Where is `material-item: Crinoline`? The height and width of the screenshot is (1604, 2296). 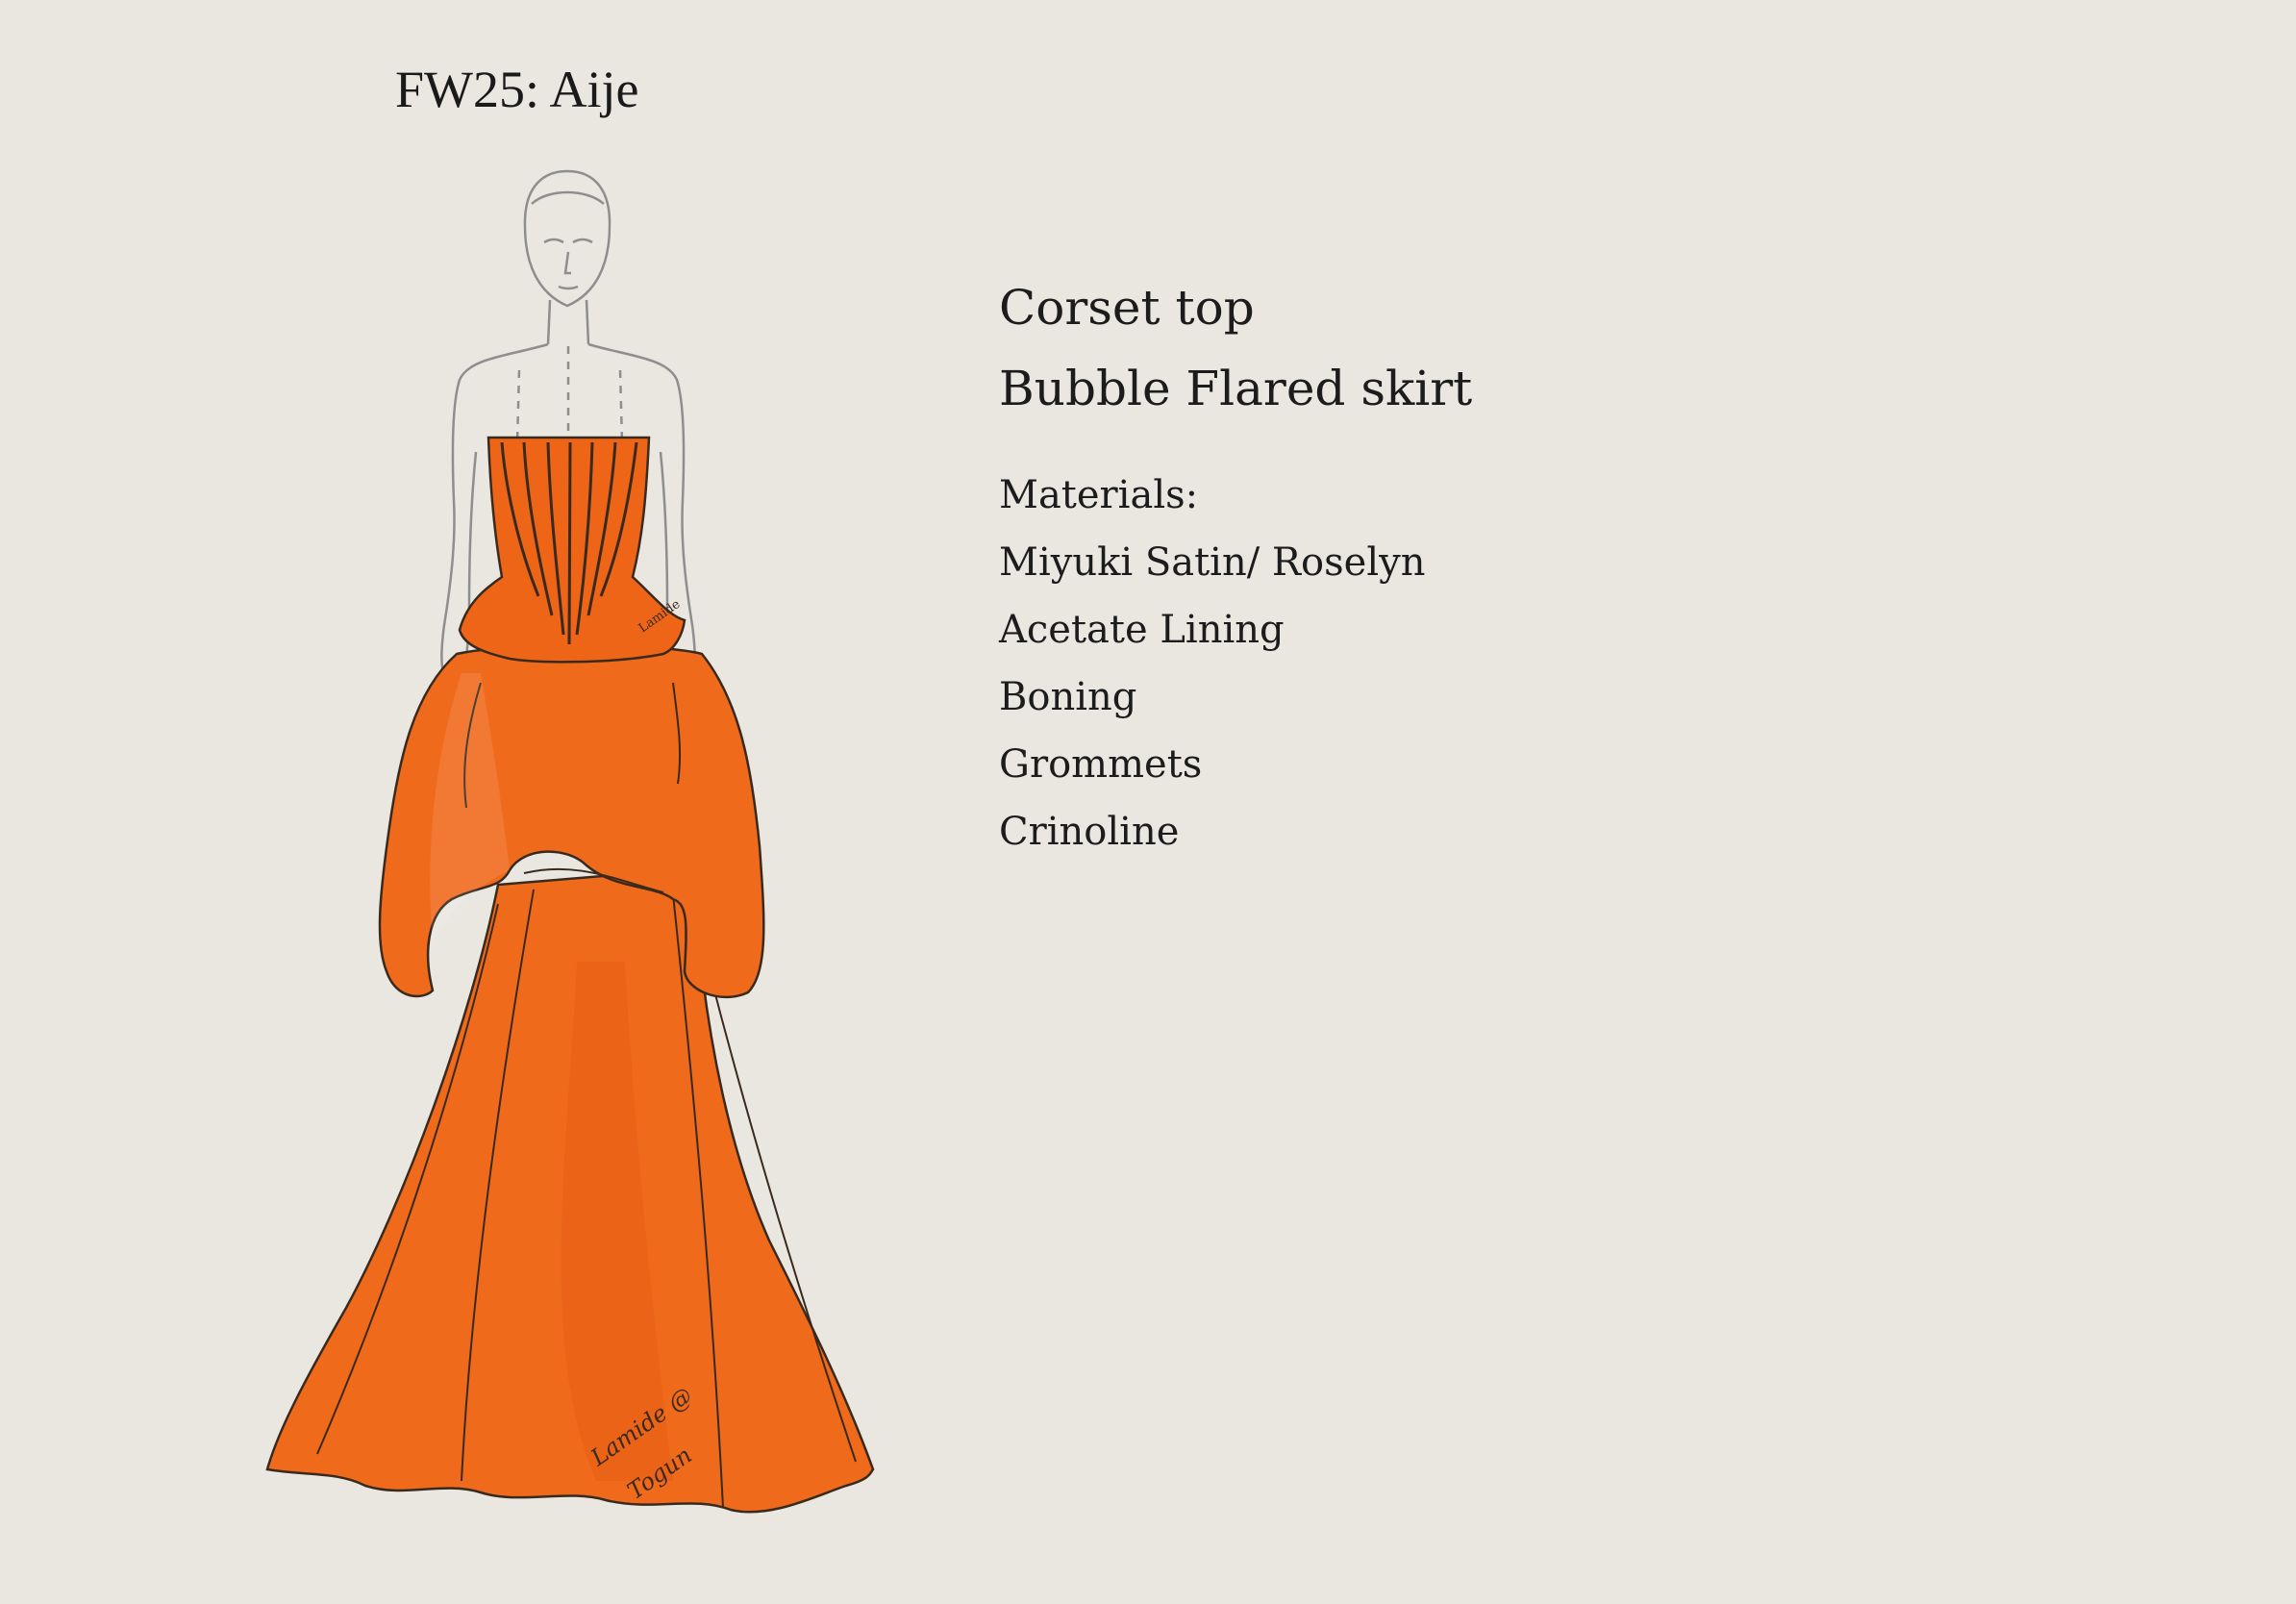 material-item: Crinoline is located at coordinates (1089, 832).